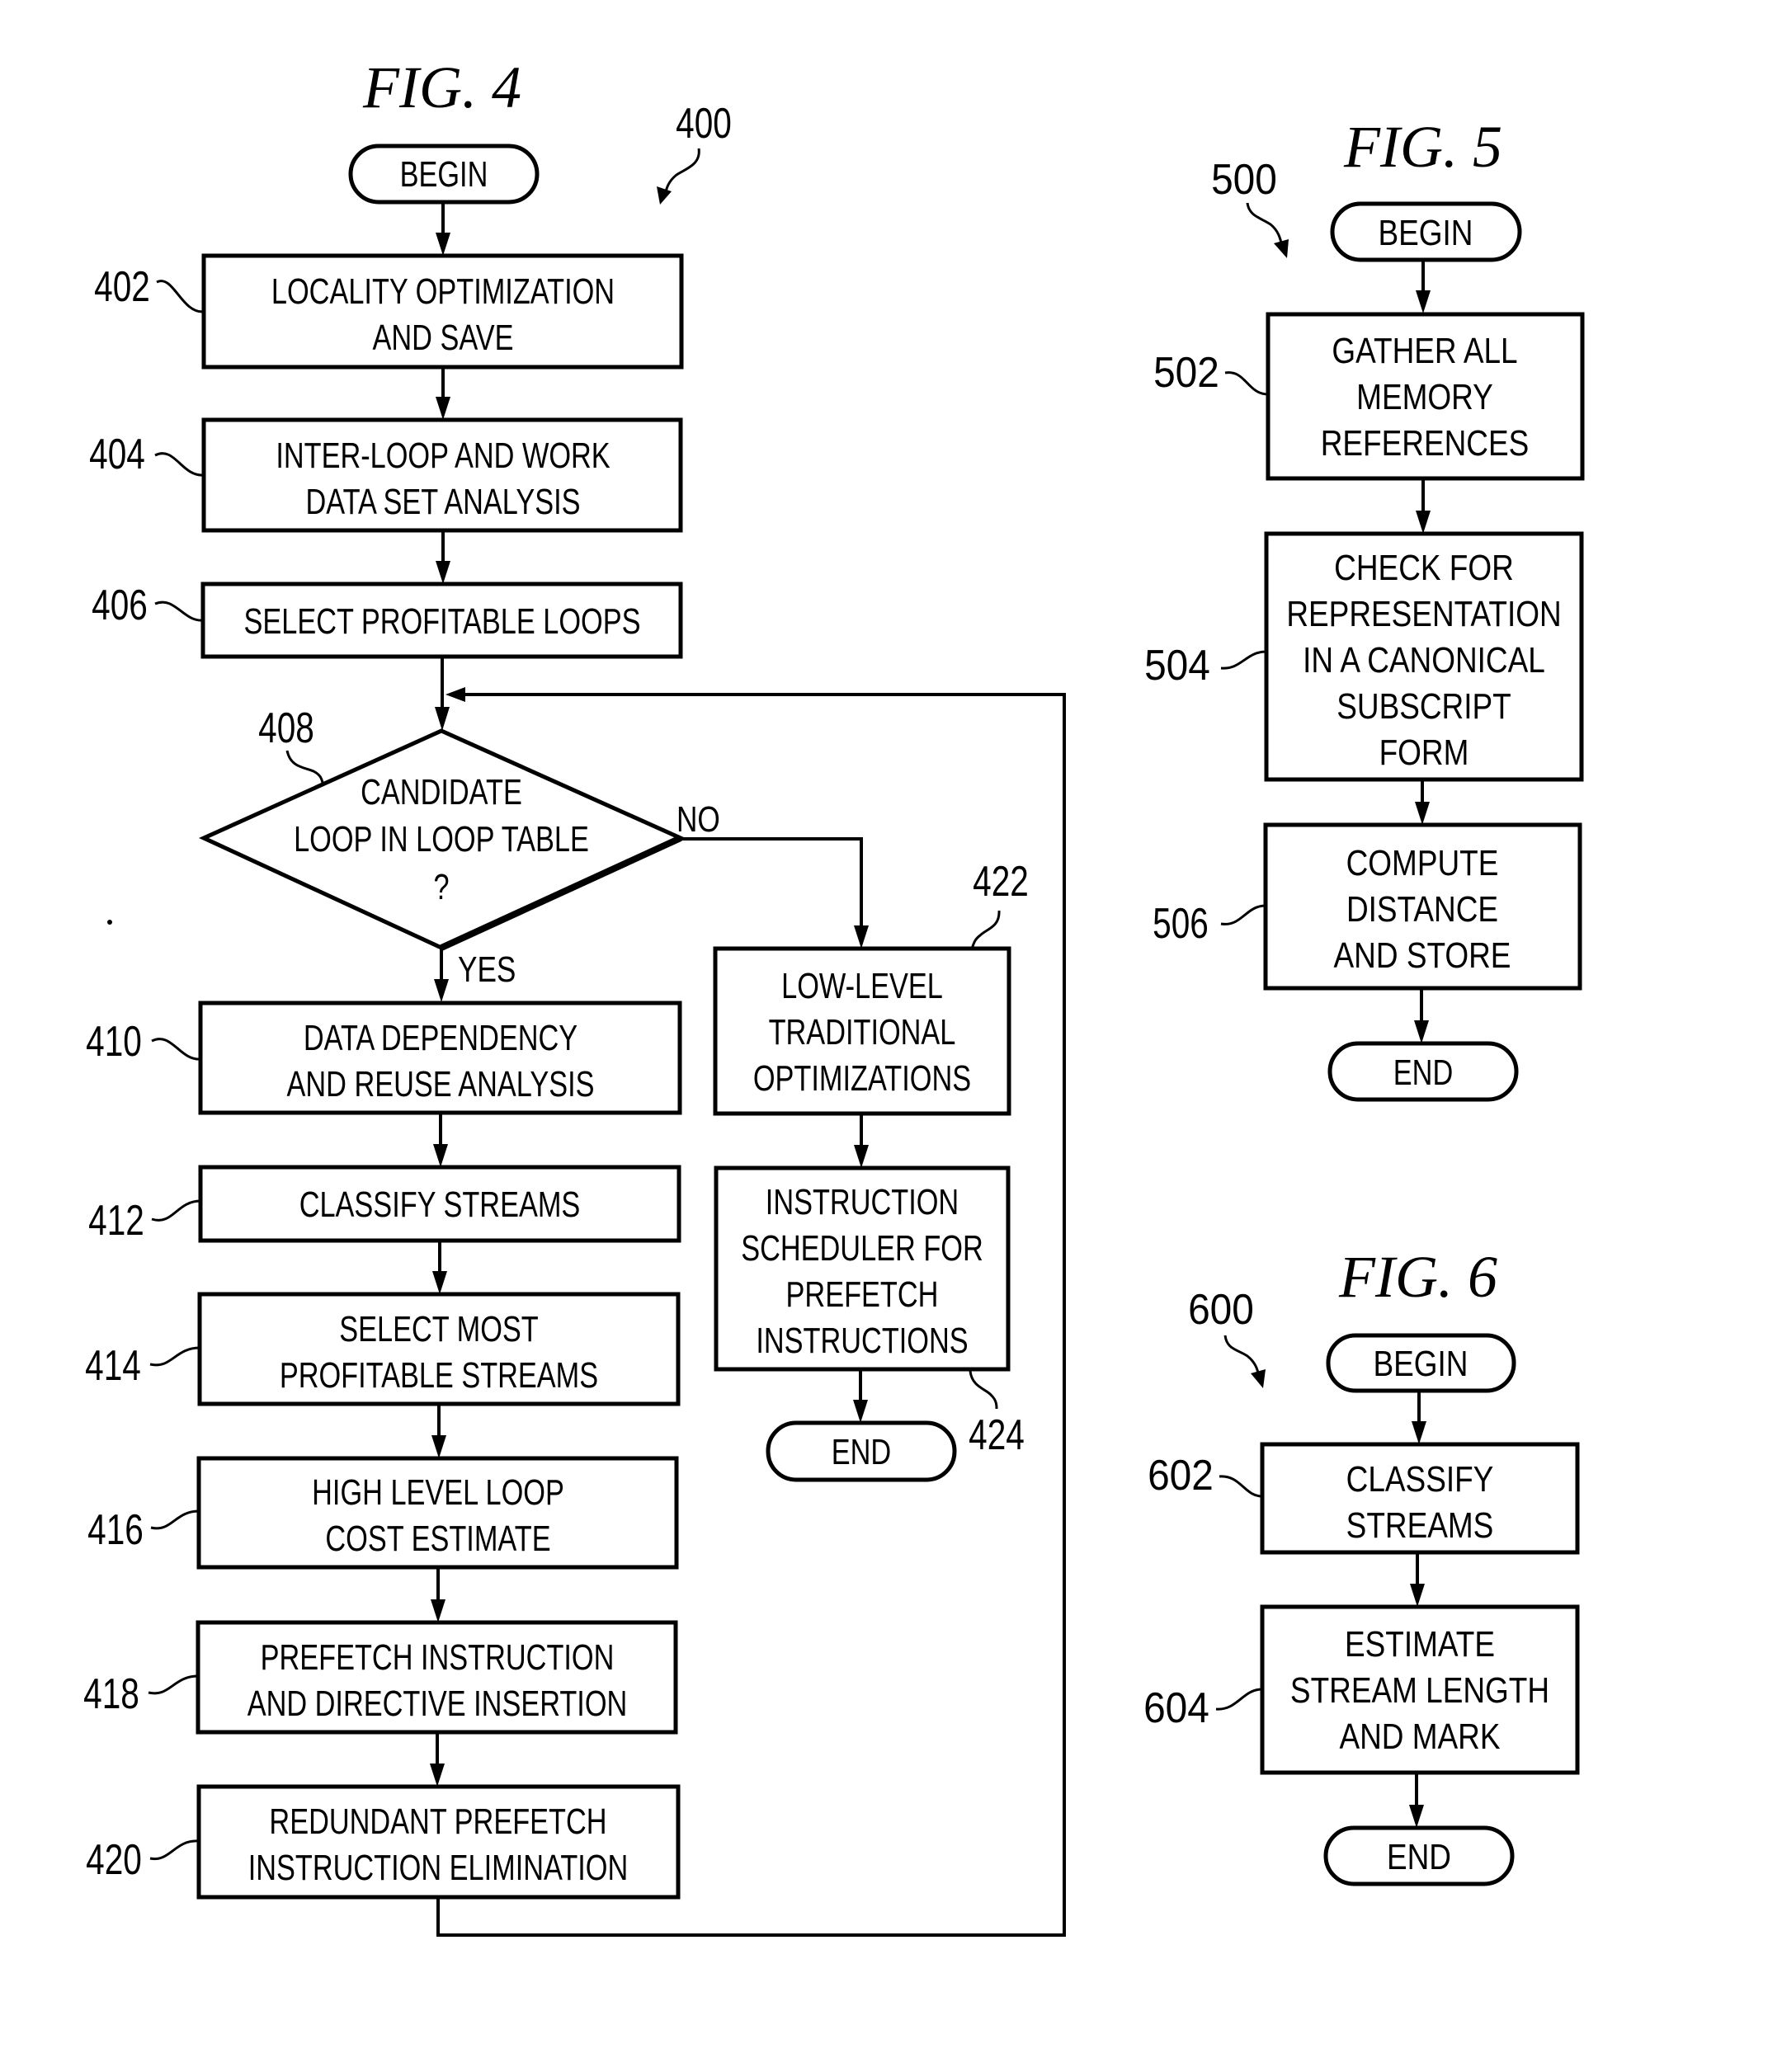 Image resolution: width=1782 pixels, height=2072 pixels. Describe the element at coordinates (1424, 396) in the screenshot. I see `step-label-line: MEMORY` at that location.